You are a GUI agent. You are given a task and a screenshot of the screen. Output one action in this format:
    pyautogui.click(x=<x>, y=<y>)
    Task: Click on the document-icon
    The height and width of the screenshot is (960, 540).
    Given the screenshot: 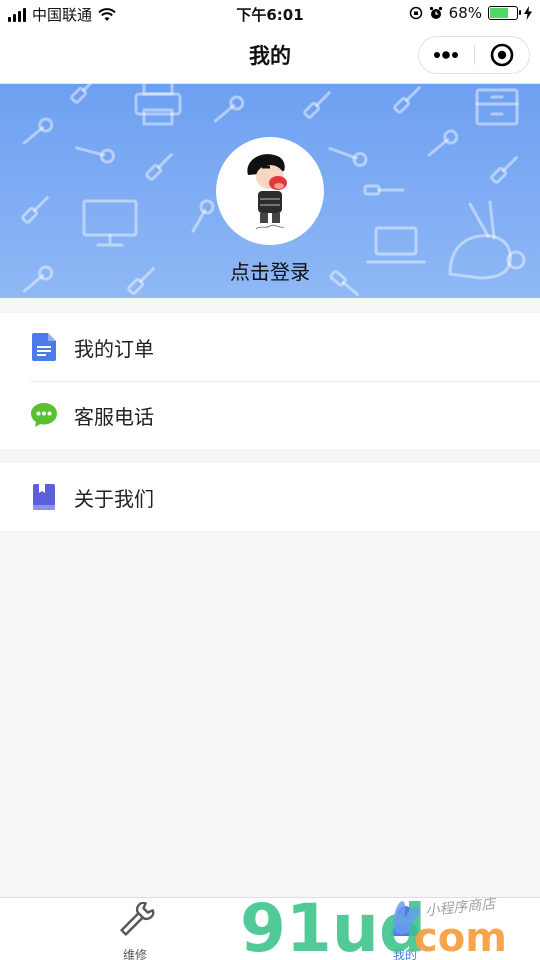 What is the action you would take?
    pyautogui.click(x=44, y=347)
    